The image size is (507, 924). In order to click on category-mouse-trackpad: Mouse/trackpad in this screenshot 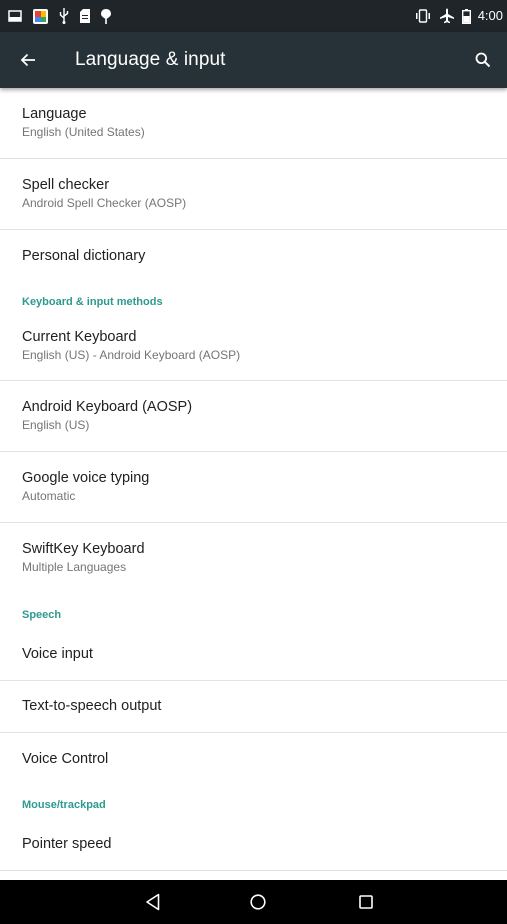, I will do `click(64, 805)`.